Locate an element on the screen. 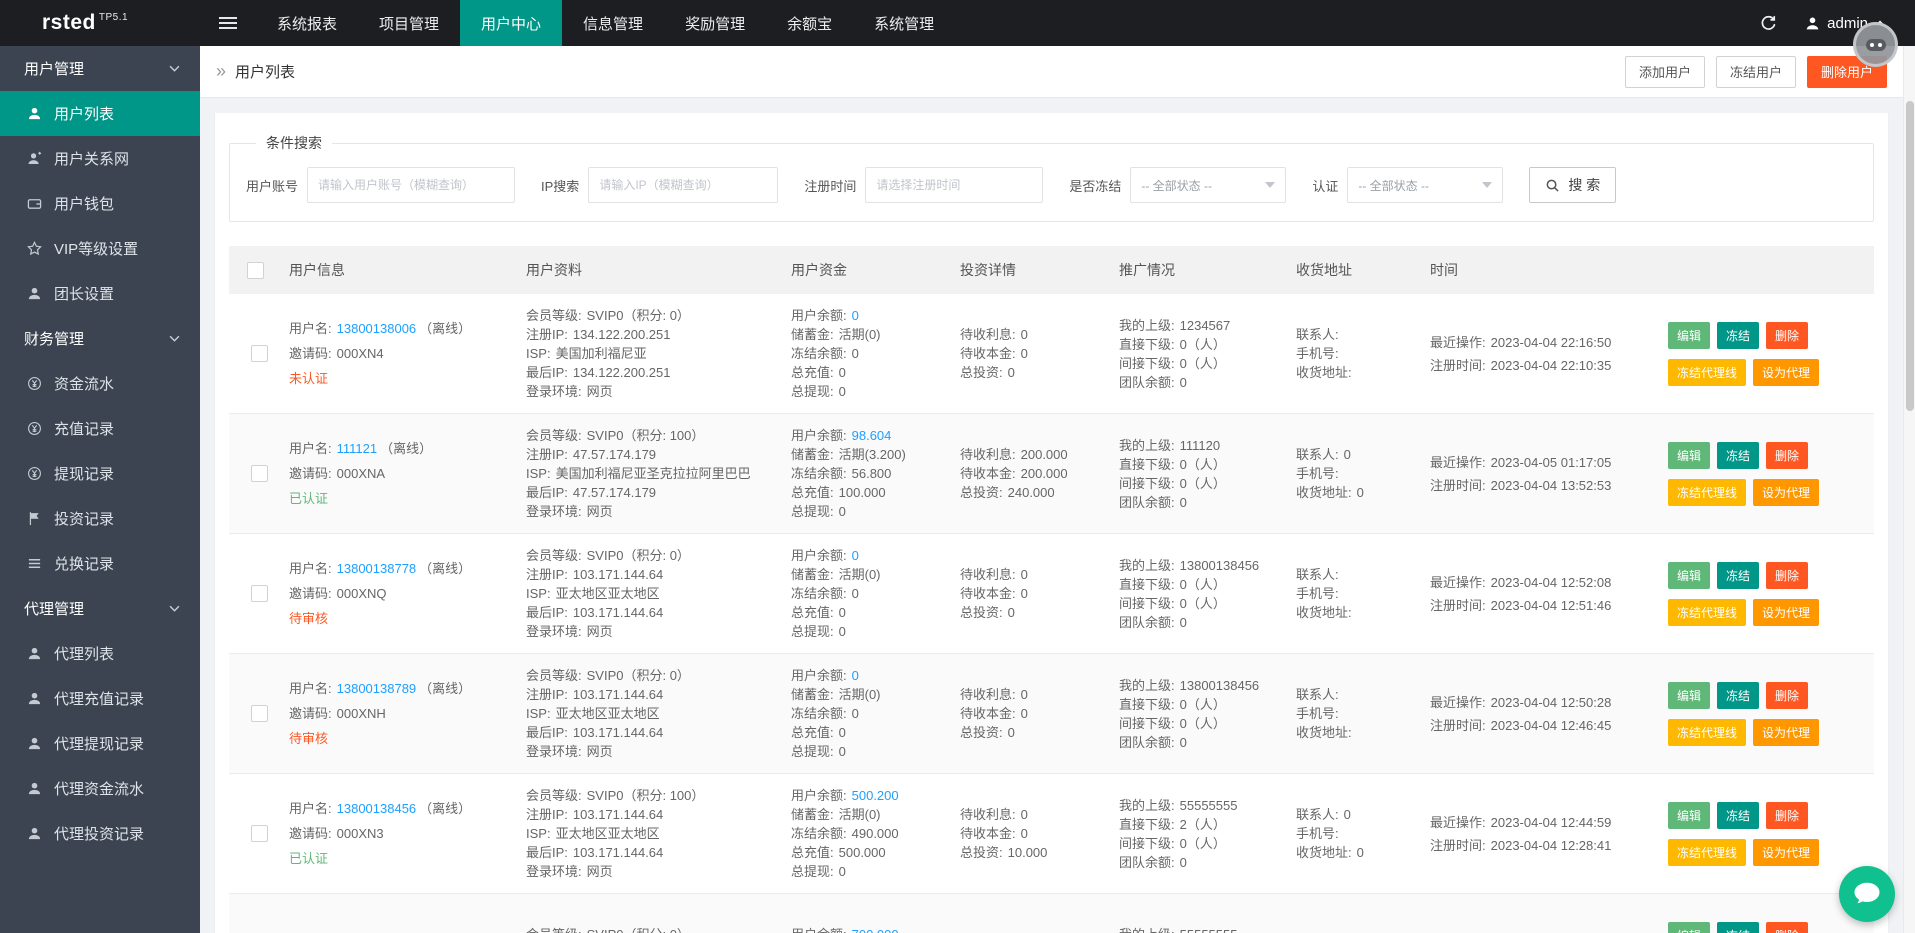  filter-register-time: 注册时间 is located at coordinates (924, 185).